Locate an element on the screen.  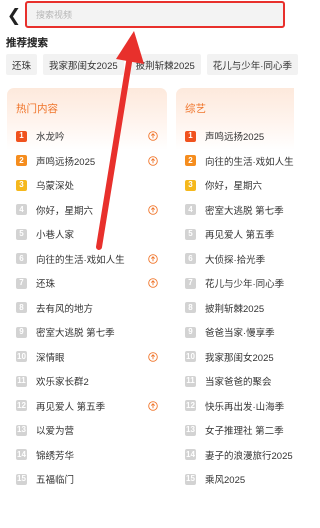
ranking-row: 14 妻子的浪漫旅行2025 is located at coordinates (235, 455).